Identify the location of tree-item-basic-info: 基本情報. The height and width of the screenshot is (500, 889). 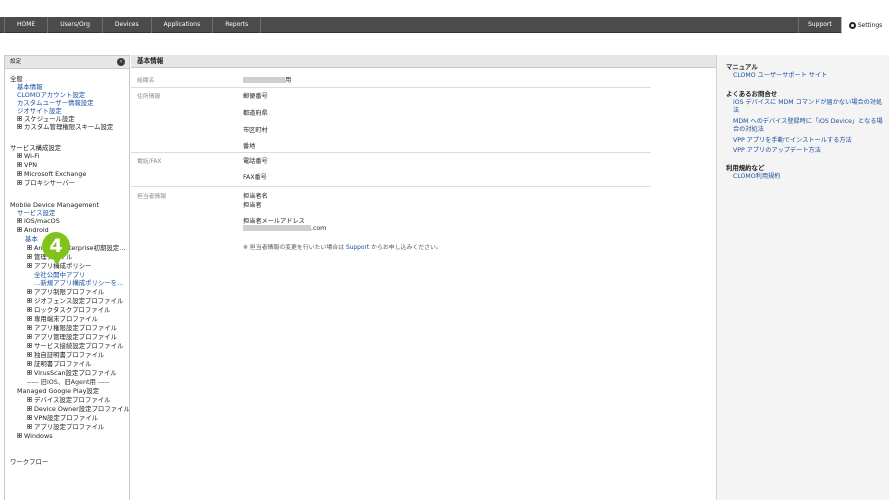
(30, 87).